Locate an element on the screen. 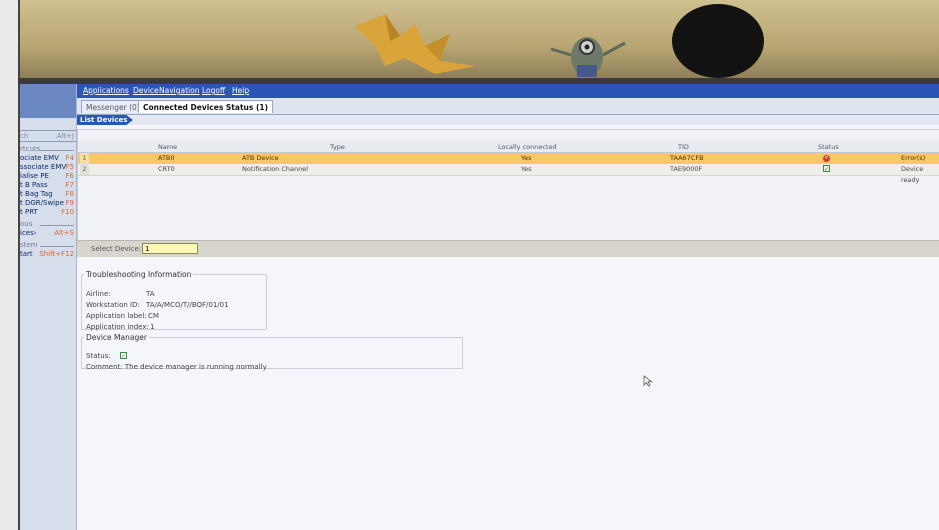 Image resolution: width=939 pixels, height=530 pixels. sidebar-item-test-dgr-swipe: t DGR/Swipe F9 is located at coordinates (48, 203).